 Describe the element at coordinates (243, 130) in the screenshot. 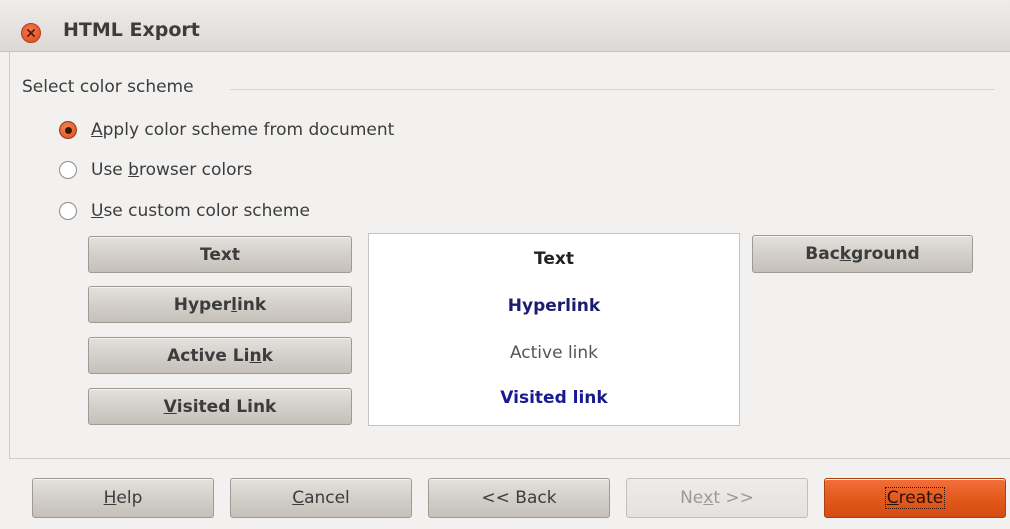

I see `radio-label: Apply color scheme from document` at that location.